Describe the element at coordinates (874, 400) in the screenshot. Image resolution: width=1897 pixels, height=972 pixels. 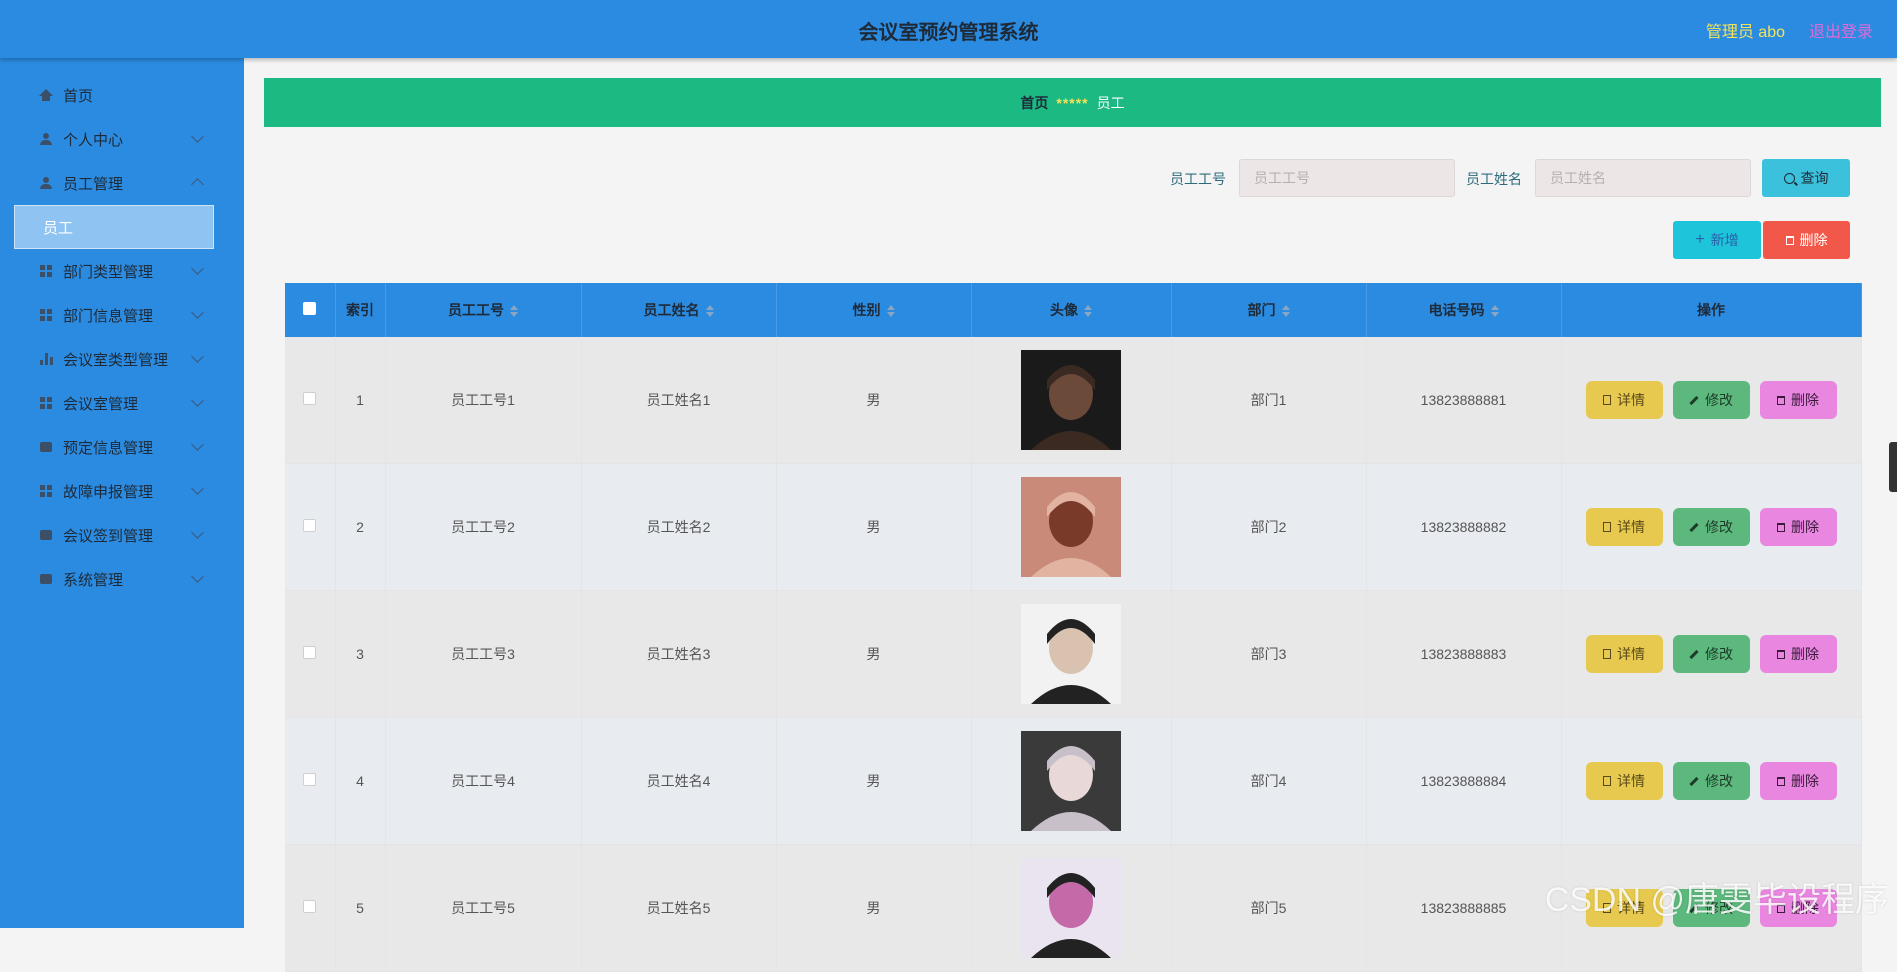
I see `cell-gender: 男` at that location.